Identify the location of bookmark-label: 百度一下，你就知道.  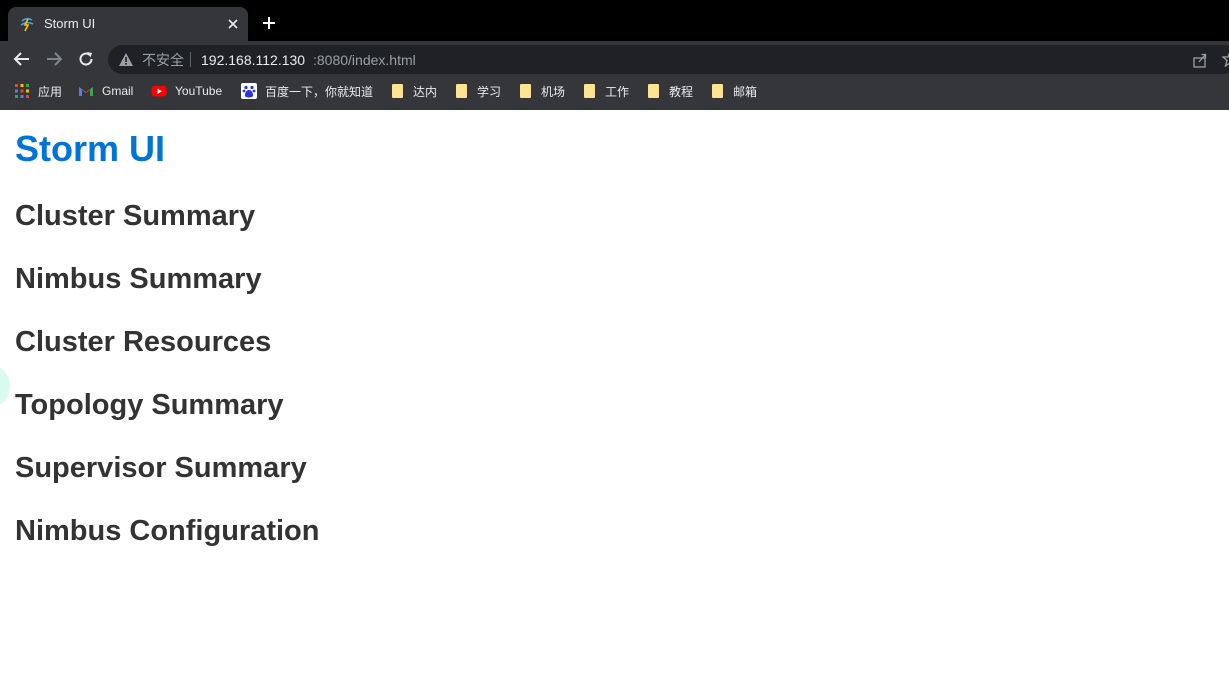
(319, 91).